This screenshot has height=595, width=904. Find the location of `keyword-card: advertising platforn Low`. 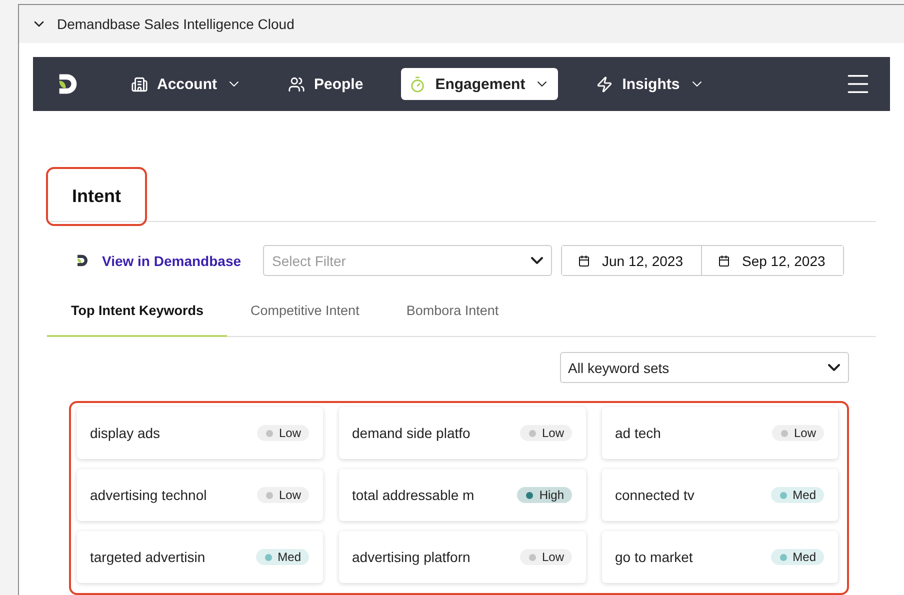

keyword-card: advertising platforn Low is located at coordinates (462, 557).